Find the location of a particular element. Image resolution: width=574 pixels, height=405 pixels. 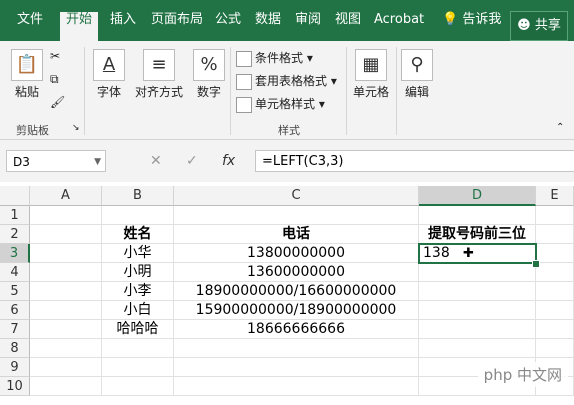

tab-formulas: 公式 is located at coordinates (228, 26).